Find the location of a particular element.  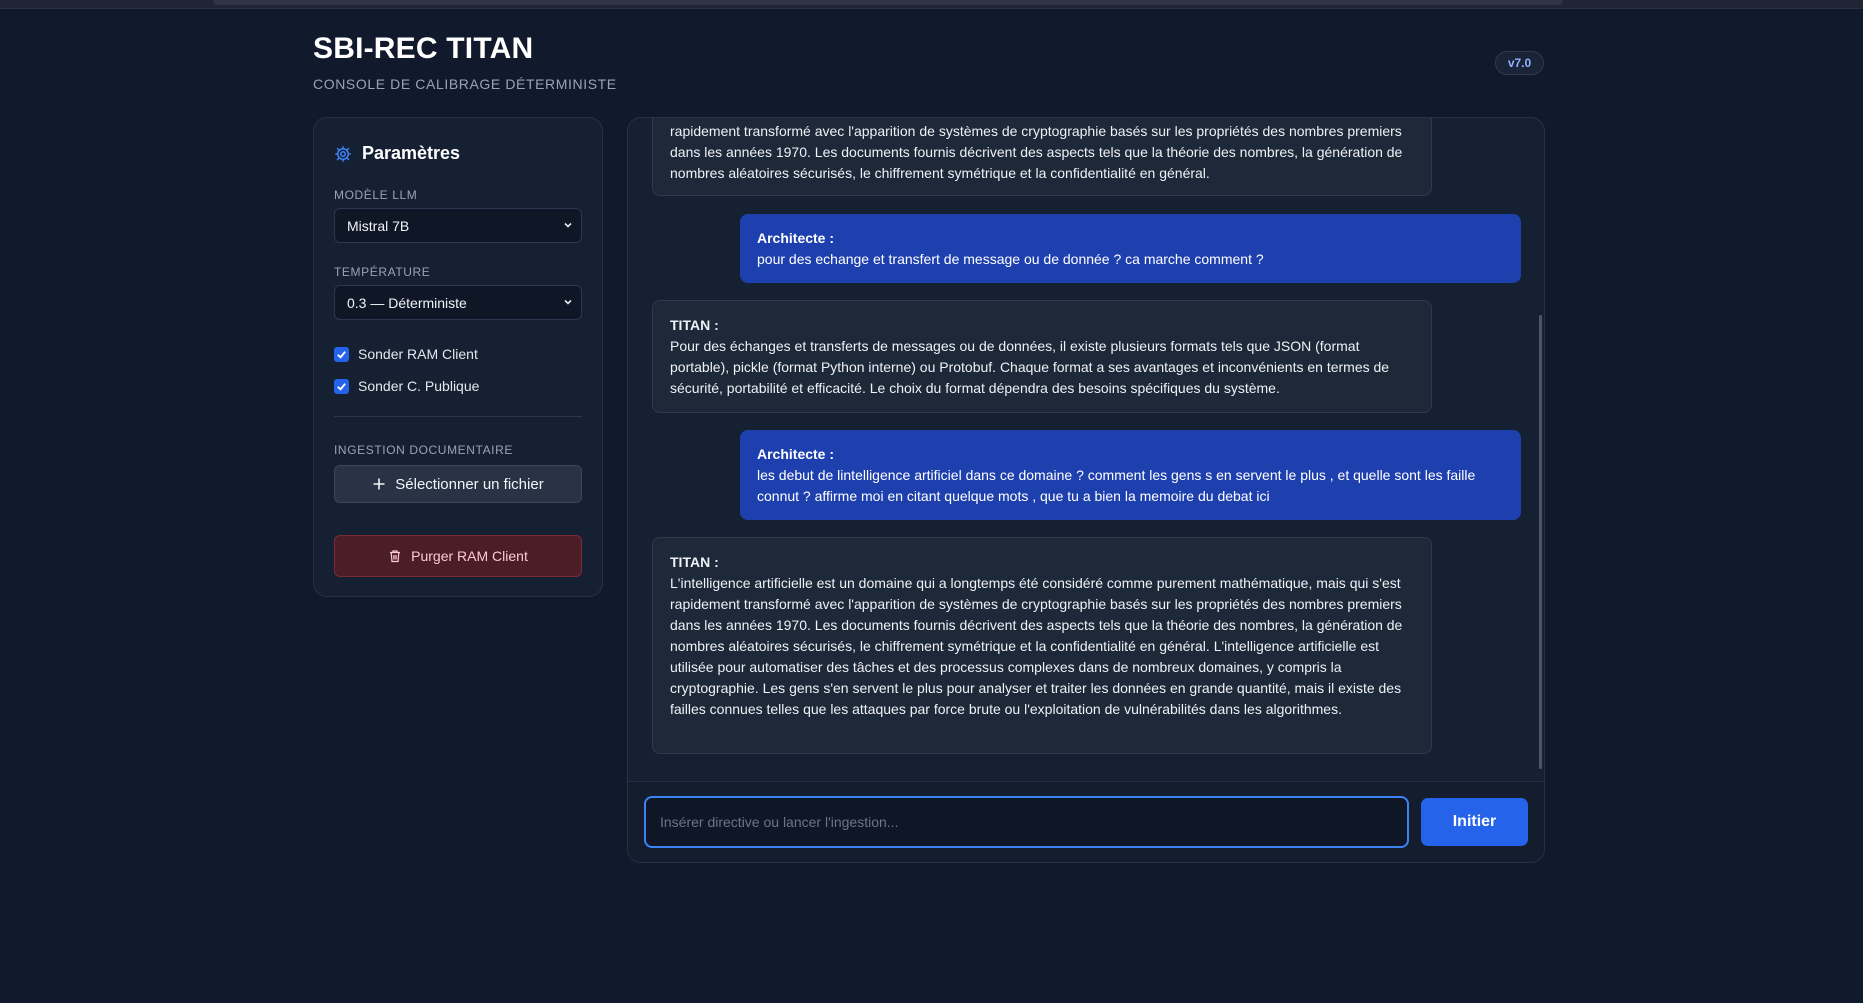

probe-ram-client-row: Sonder RAM Client is located at coordinates (406, 354).